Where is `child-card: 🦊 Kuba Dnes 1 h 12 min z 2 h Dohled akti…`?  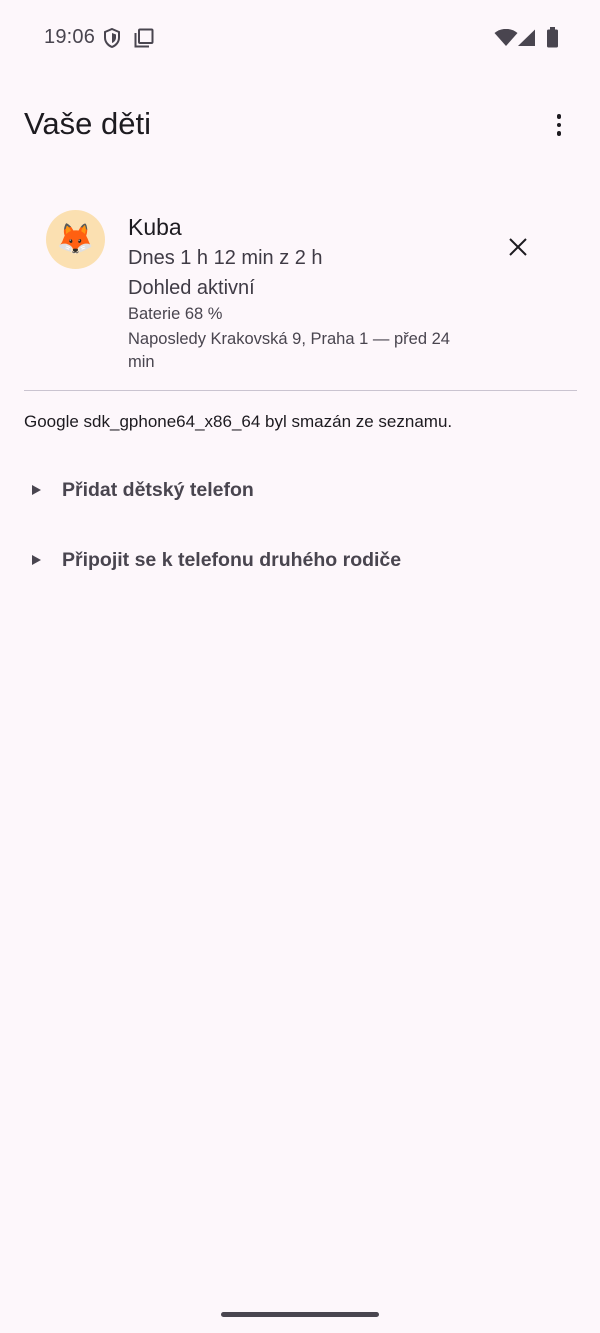
child-card: 🦊 Kuba Dnes 1 h 12 min z 2 h Dohled akti… is located at coordinates (300, 293).